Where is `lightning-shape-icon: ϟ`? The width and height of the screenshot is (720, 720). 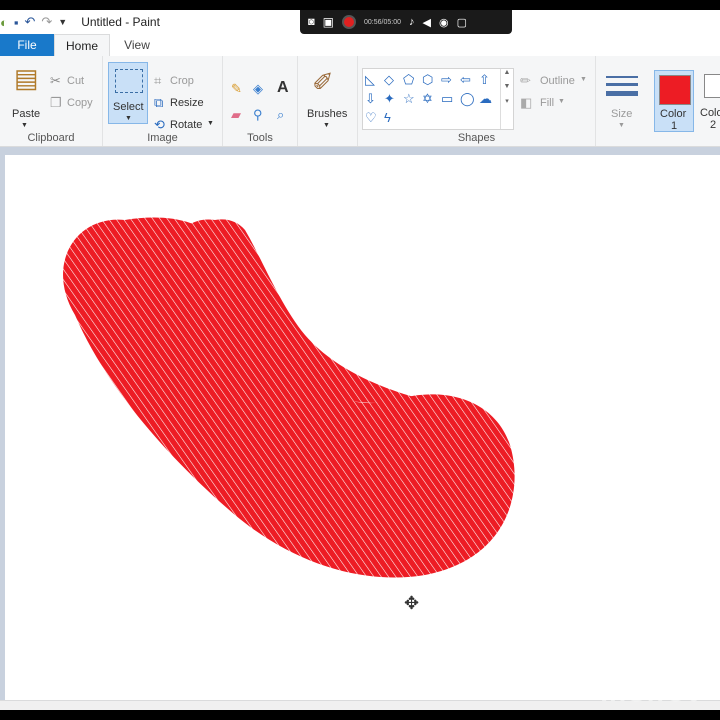 lightning-shape-icon: ϟ is located at coordinates (387, 118).